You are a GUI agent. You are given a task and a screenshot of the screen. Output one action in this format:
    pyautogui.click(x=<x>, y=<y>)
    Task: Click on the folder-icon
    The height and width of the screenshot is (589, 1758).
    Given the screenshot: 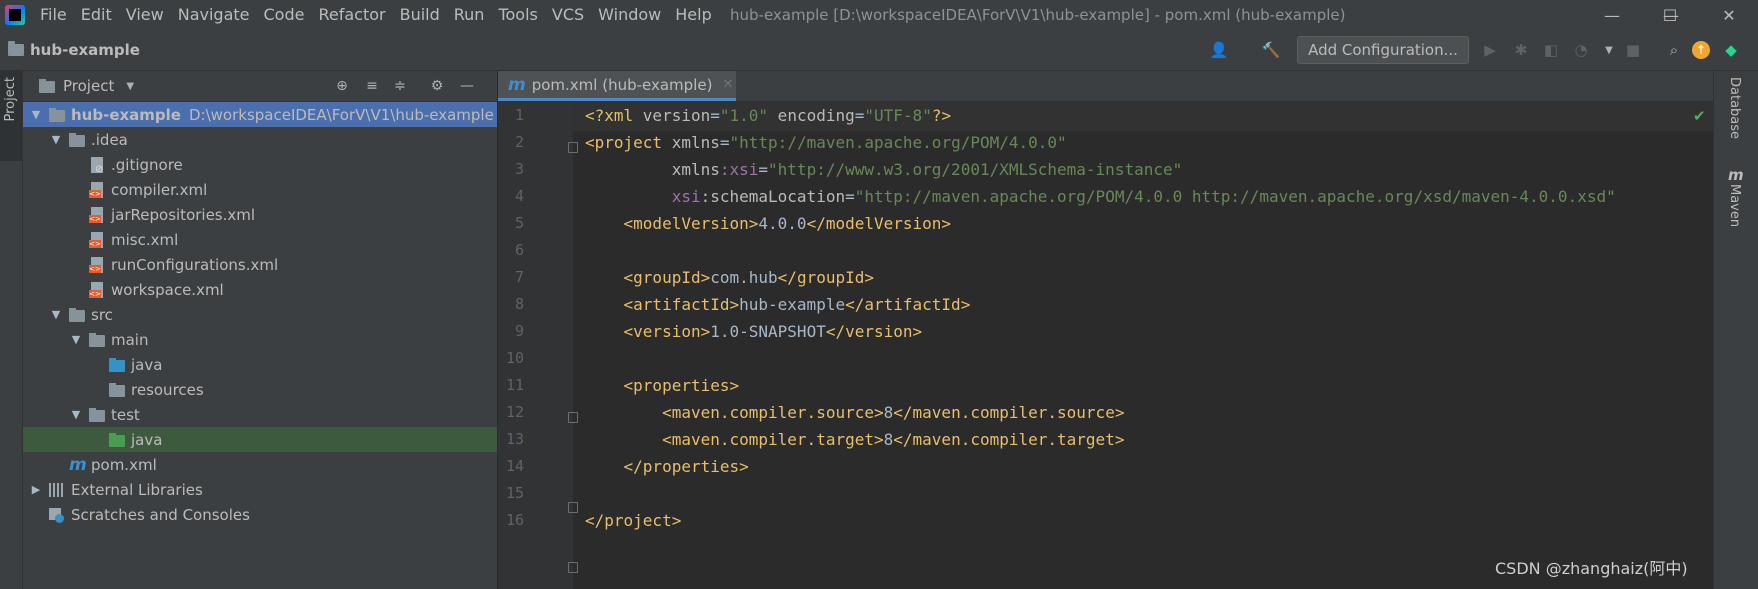 What is the action you would take?
    pyautogui.click(x=97, y=415)
    